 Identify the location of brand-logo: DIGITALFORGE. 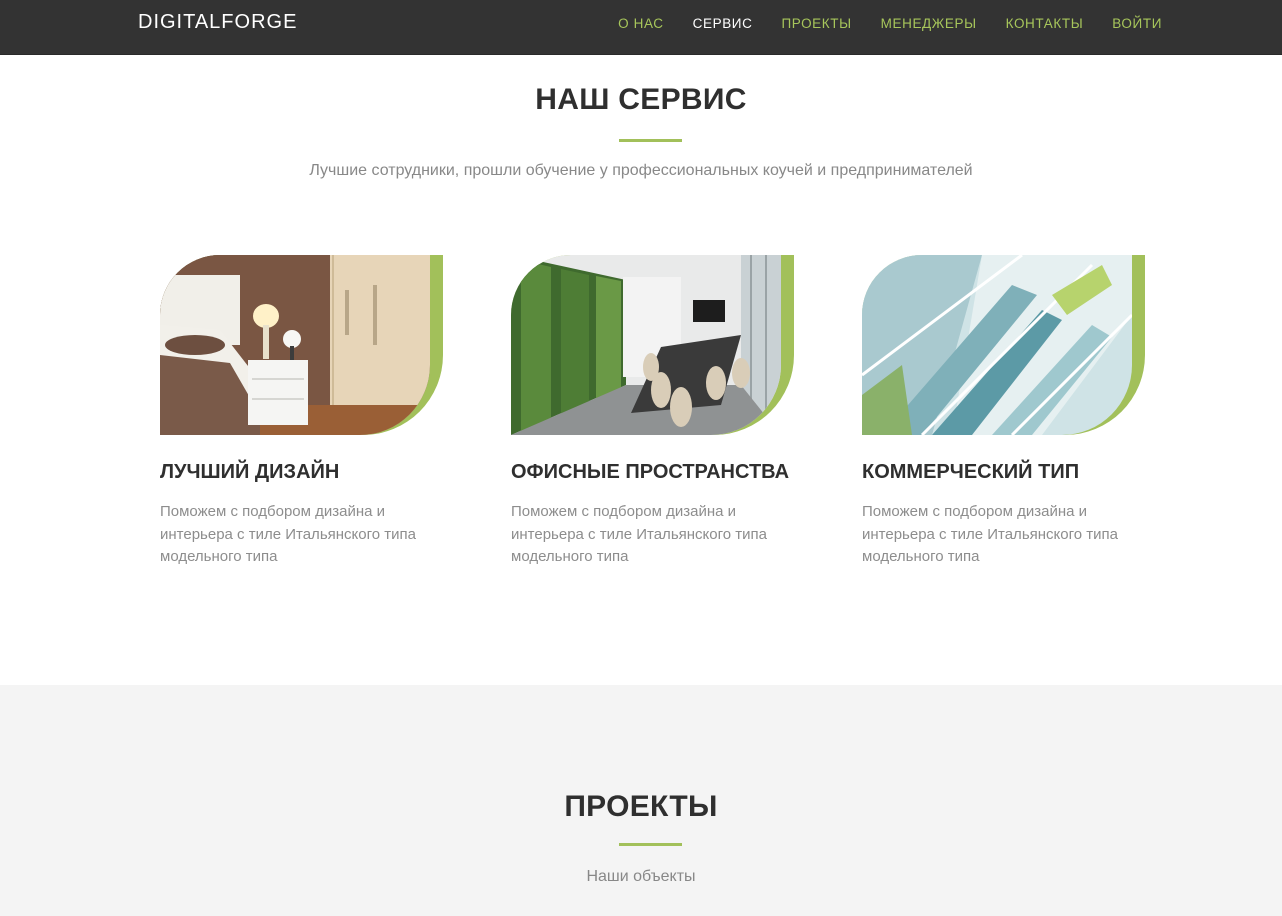
(217, 22).